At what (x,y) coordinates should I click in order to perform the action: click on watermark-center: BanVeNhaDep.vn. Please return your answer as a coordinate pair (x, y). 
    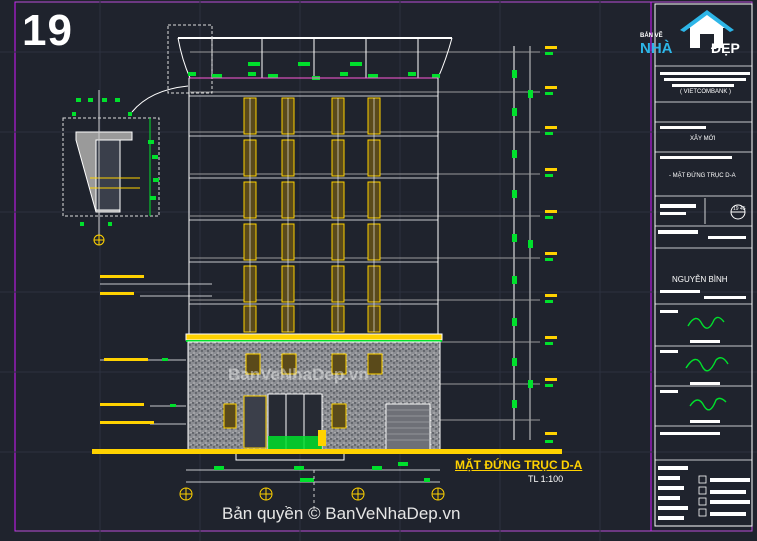
    Looking at the image, I should click on (298, 374).